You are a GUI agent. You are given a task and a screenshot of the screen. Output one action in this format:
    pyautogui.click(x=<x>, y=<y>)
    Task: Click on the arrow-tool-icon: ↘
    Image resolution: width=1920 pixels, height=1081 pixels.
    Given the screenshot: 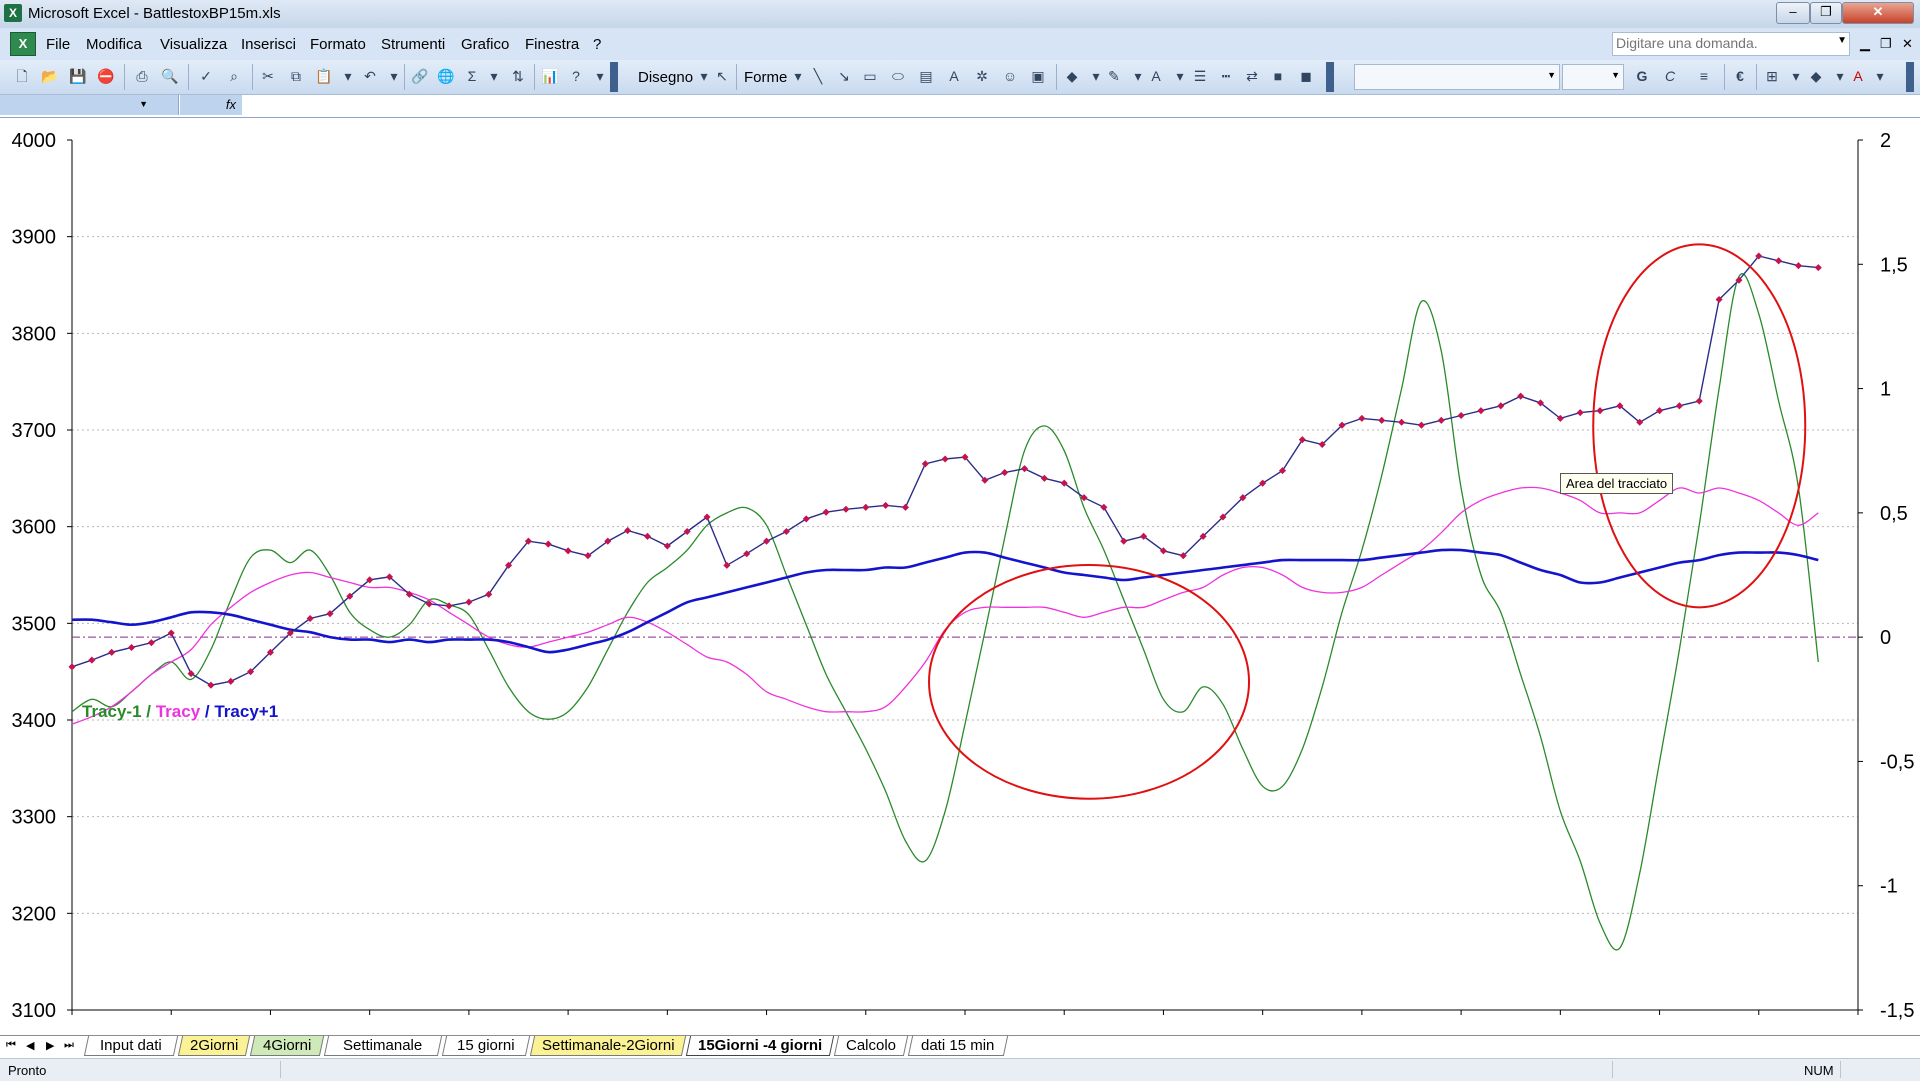 What is the action you would take?
    pyautogui.click(x=844, y=76)
    